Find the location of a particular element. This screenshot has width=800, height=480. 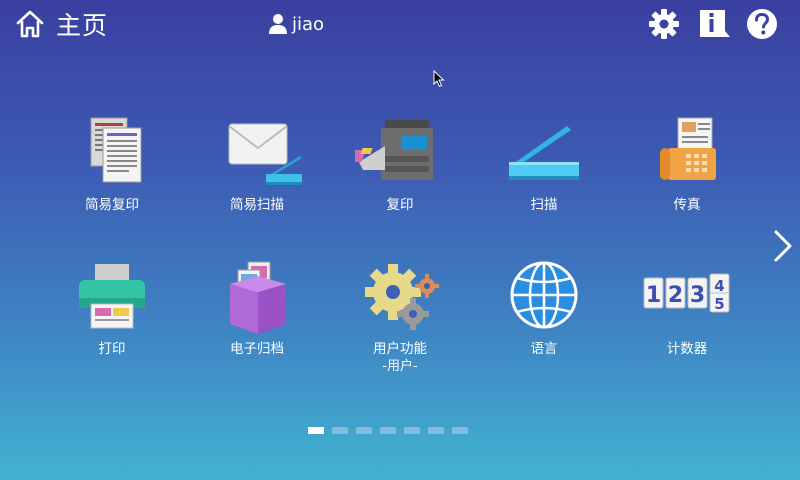

help-button is located at coordinates (762, 24).